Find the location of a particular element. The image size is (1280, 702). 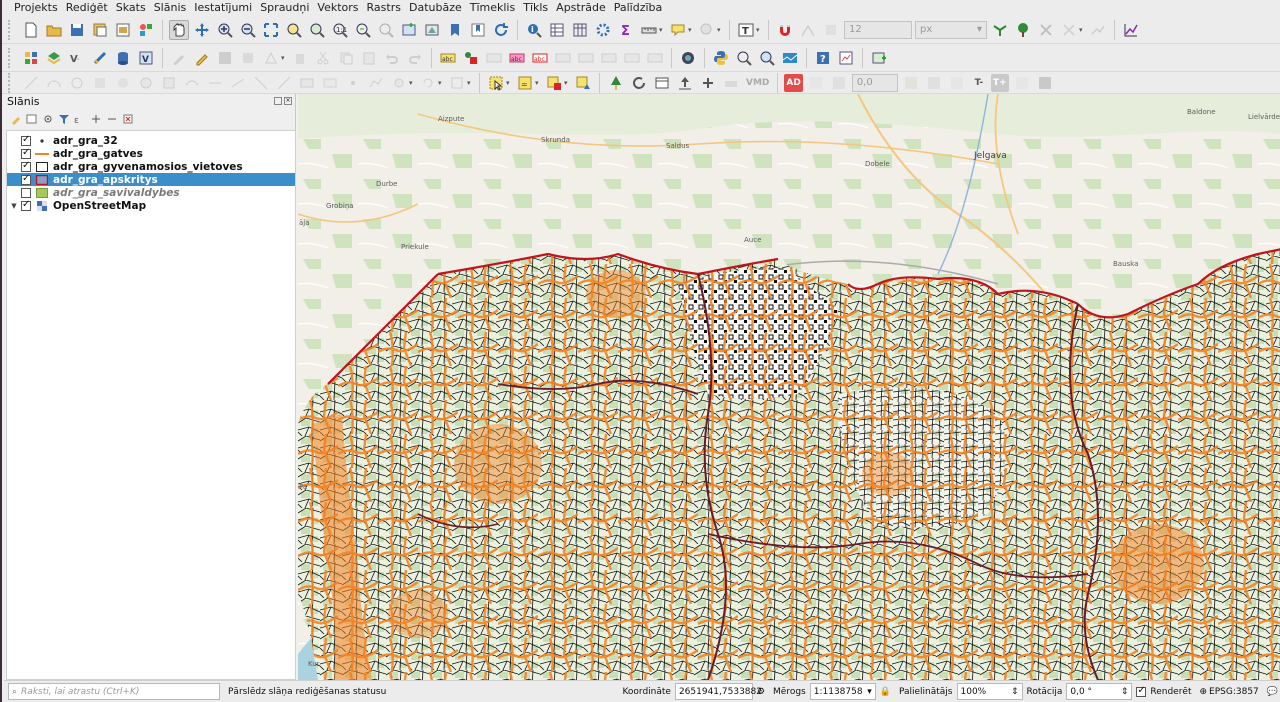

cut-features-icon is located at coordinates (323, 58).